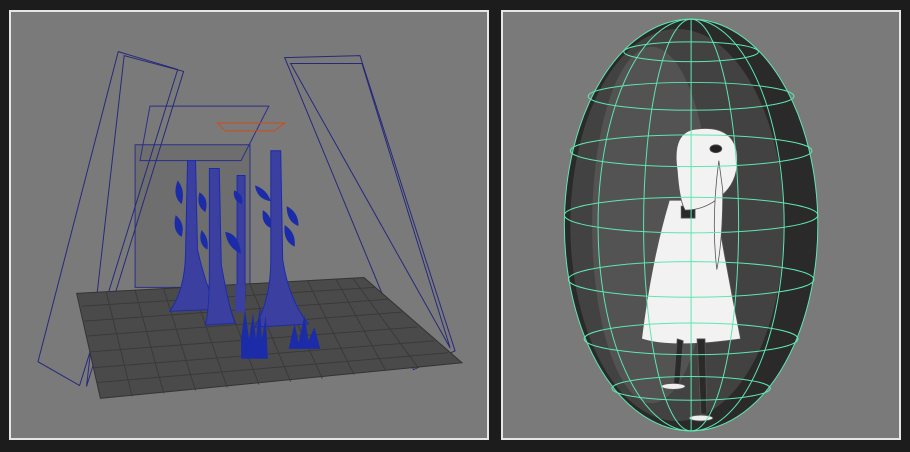 The image size is (910, 452). Describe the element at coordinates (240, 298) in the screenshot. I see `figure-proxy` at that location.